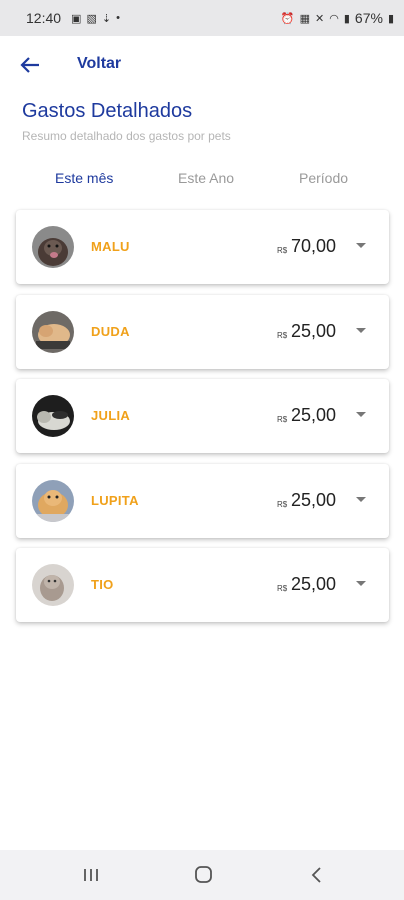 The height and width of the screenshot is (900, 404). Describe the element at coordinates (91, 875) in the screenshot. I see `recent-apps-icon` at that location.